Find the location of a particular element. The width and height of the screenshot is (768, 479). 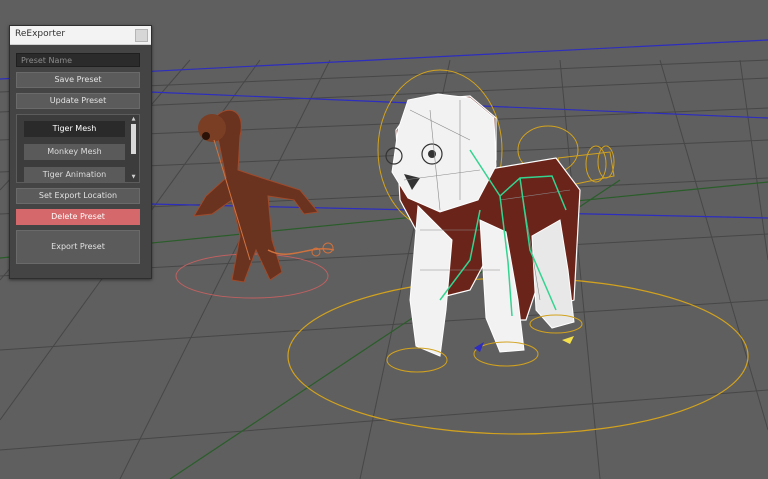

preset-list-item-tiger-mesh: Tiger Mesh is located at coordinates (74, 129).